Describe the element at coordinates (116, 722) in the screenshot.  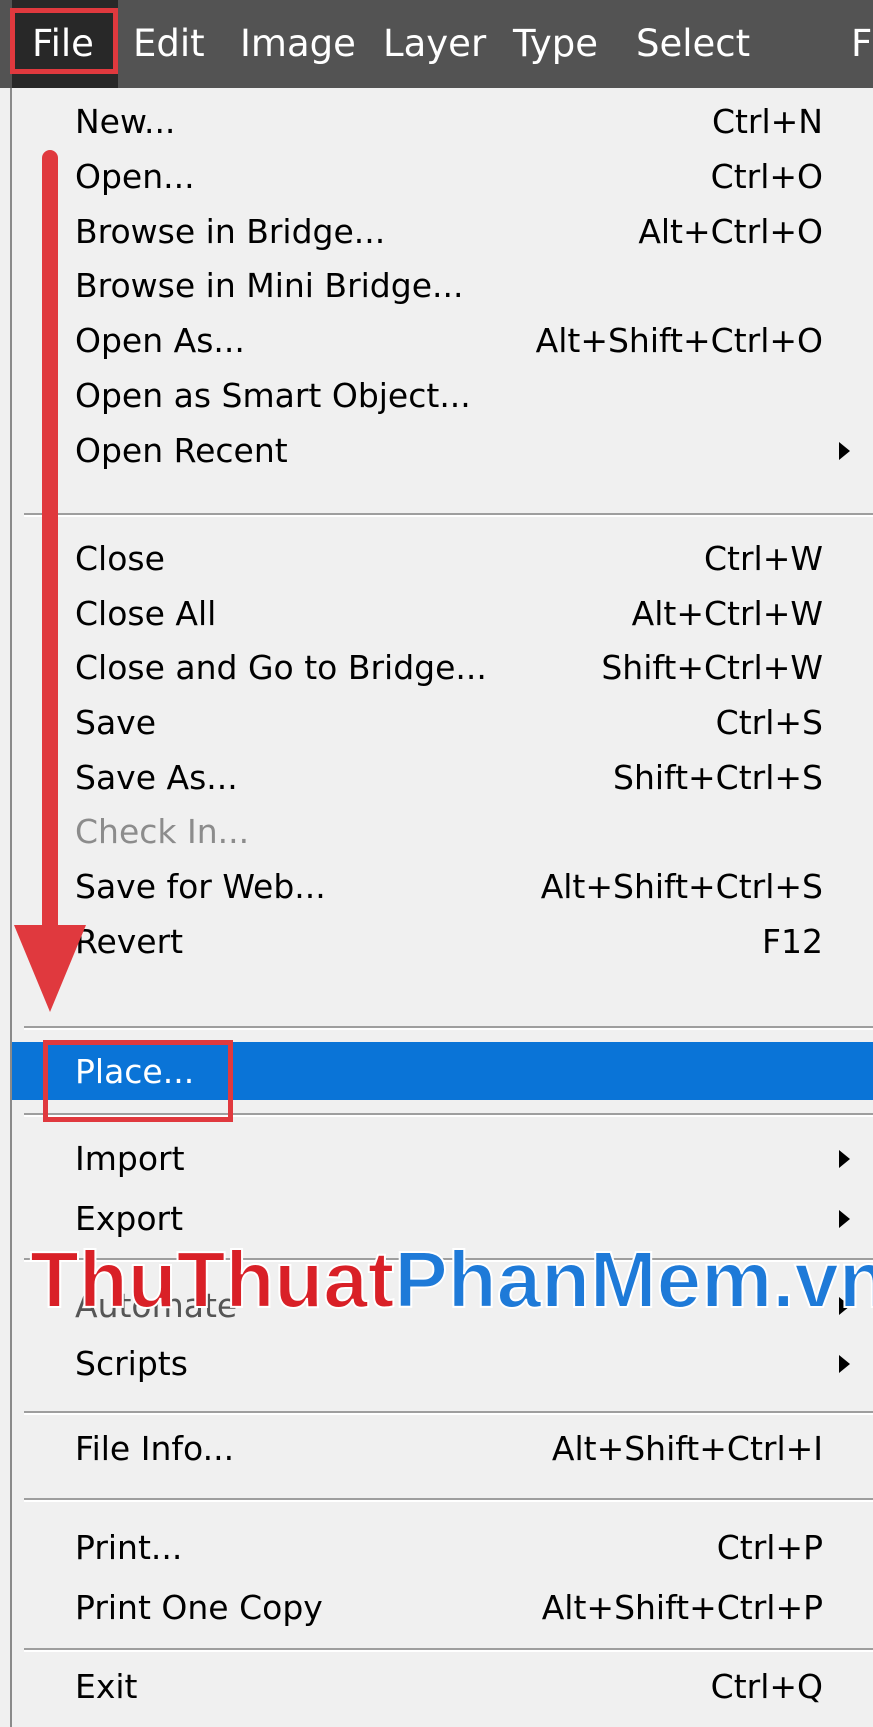
I see `menu-item-label: Save` at that location.